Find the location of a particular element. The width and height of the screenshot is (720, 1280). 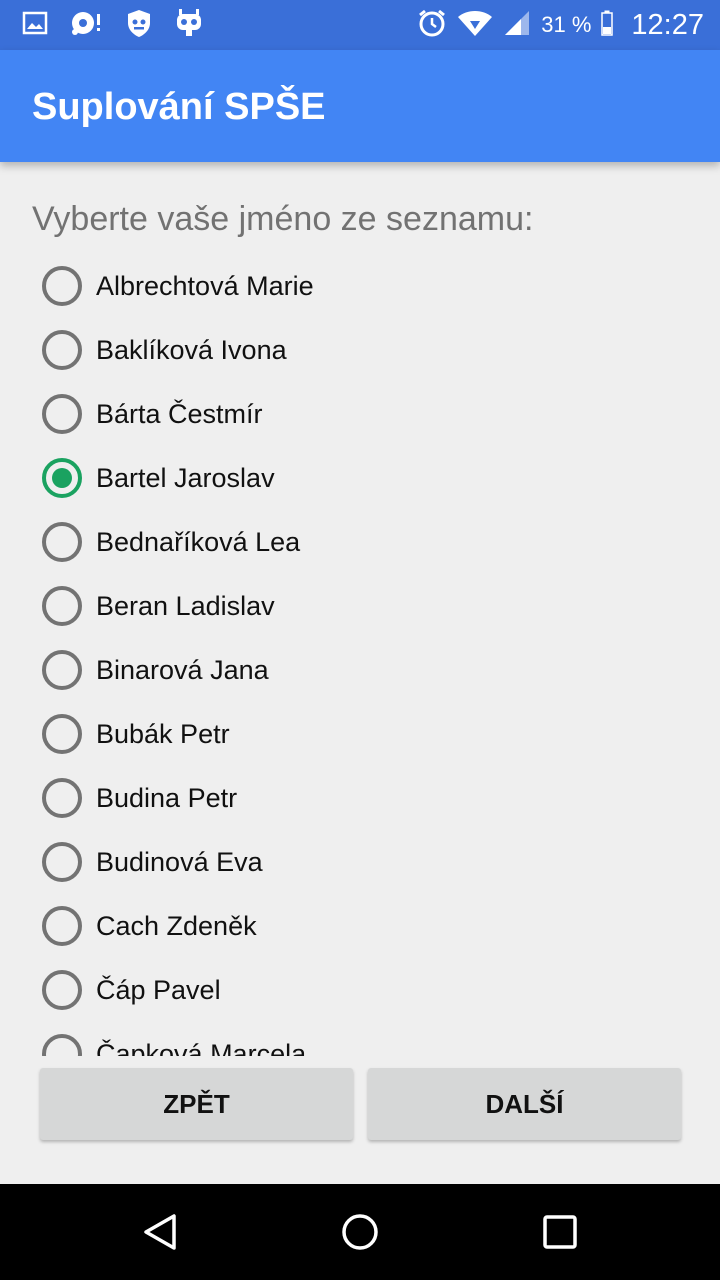

radio-label: Binarová Jana is located at coordinates (182, 669).